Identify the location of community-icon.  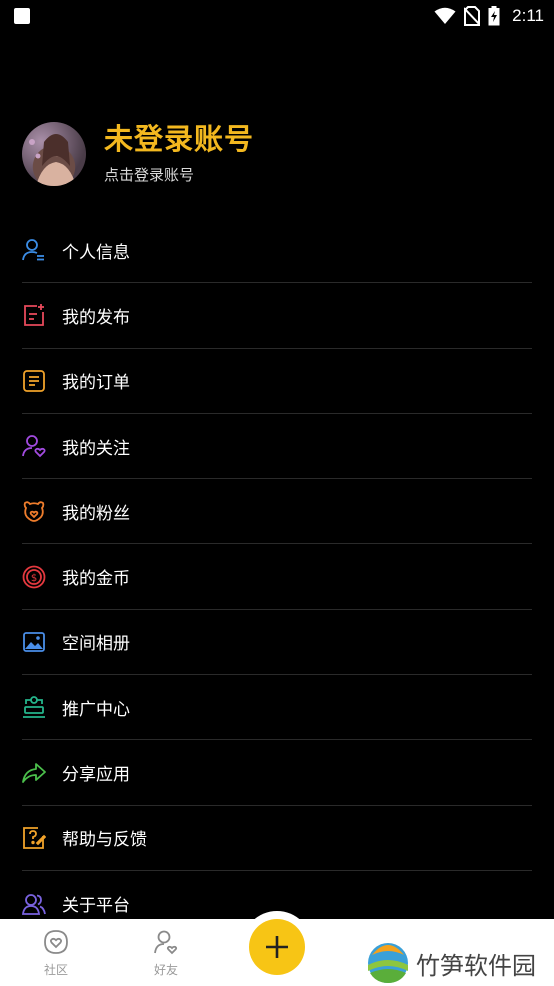
(56, 942).